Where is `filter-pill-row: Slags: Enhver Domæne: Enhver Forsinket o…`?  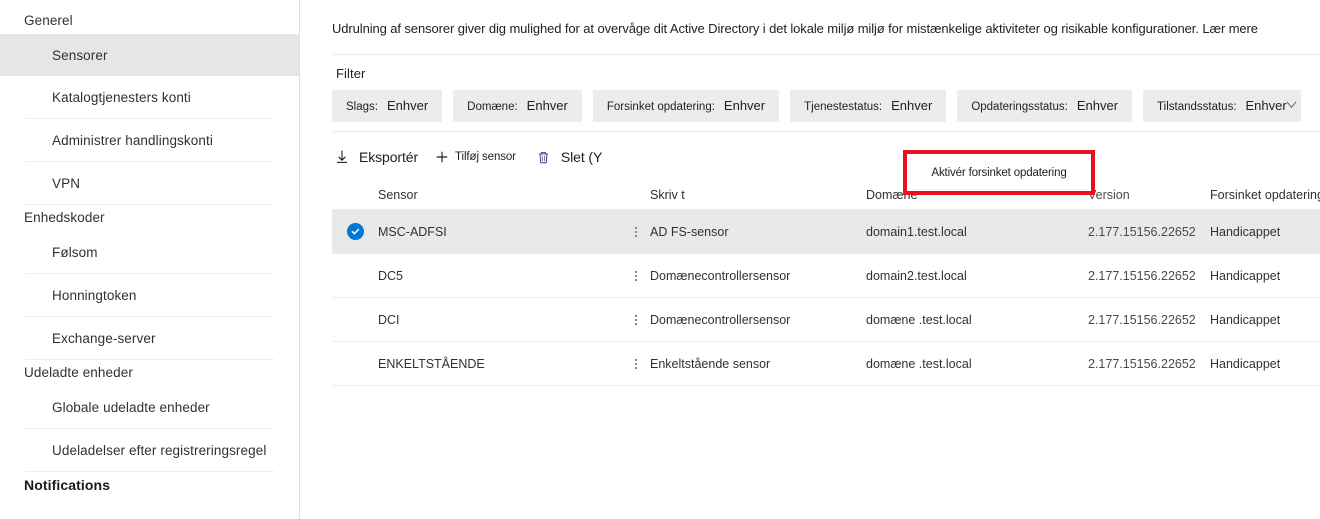
filter-pill-row: Slags: Enhver Domæne: Enhver Forsinket o… is located at coordinates (810, 101).